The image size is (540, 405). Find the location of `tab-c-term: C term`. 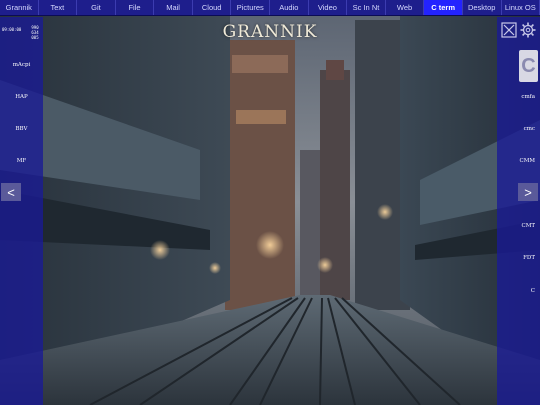

tab-c-term: C term is located at coordinates (443, 7).